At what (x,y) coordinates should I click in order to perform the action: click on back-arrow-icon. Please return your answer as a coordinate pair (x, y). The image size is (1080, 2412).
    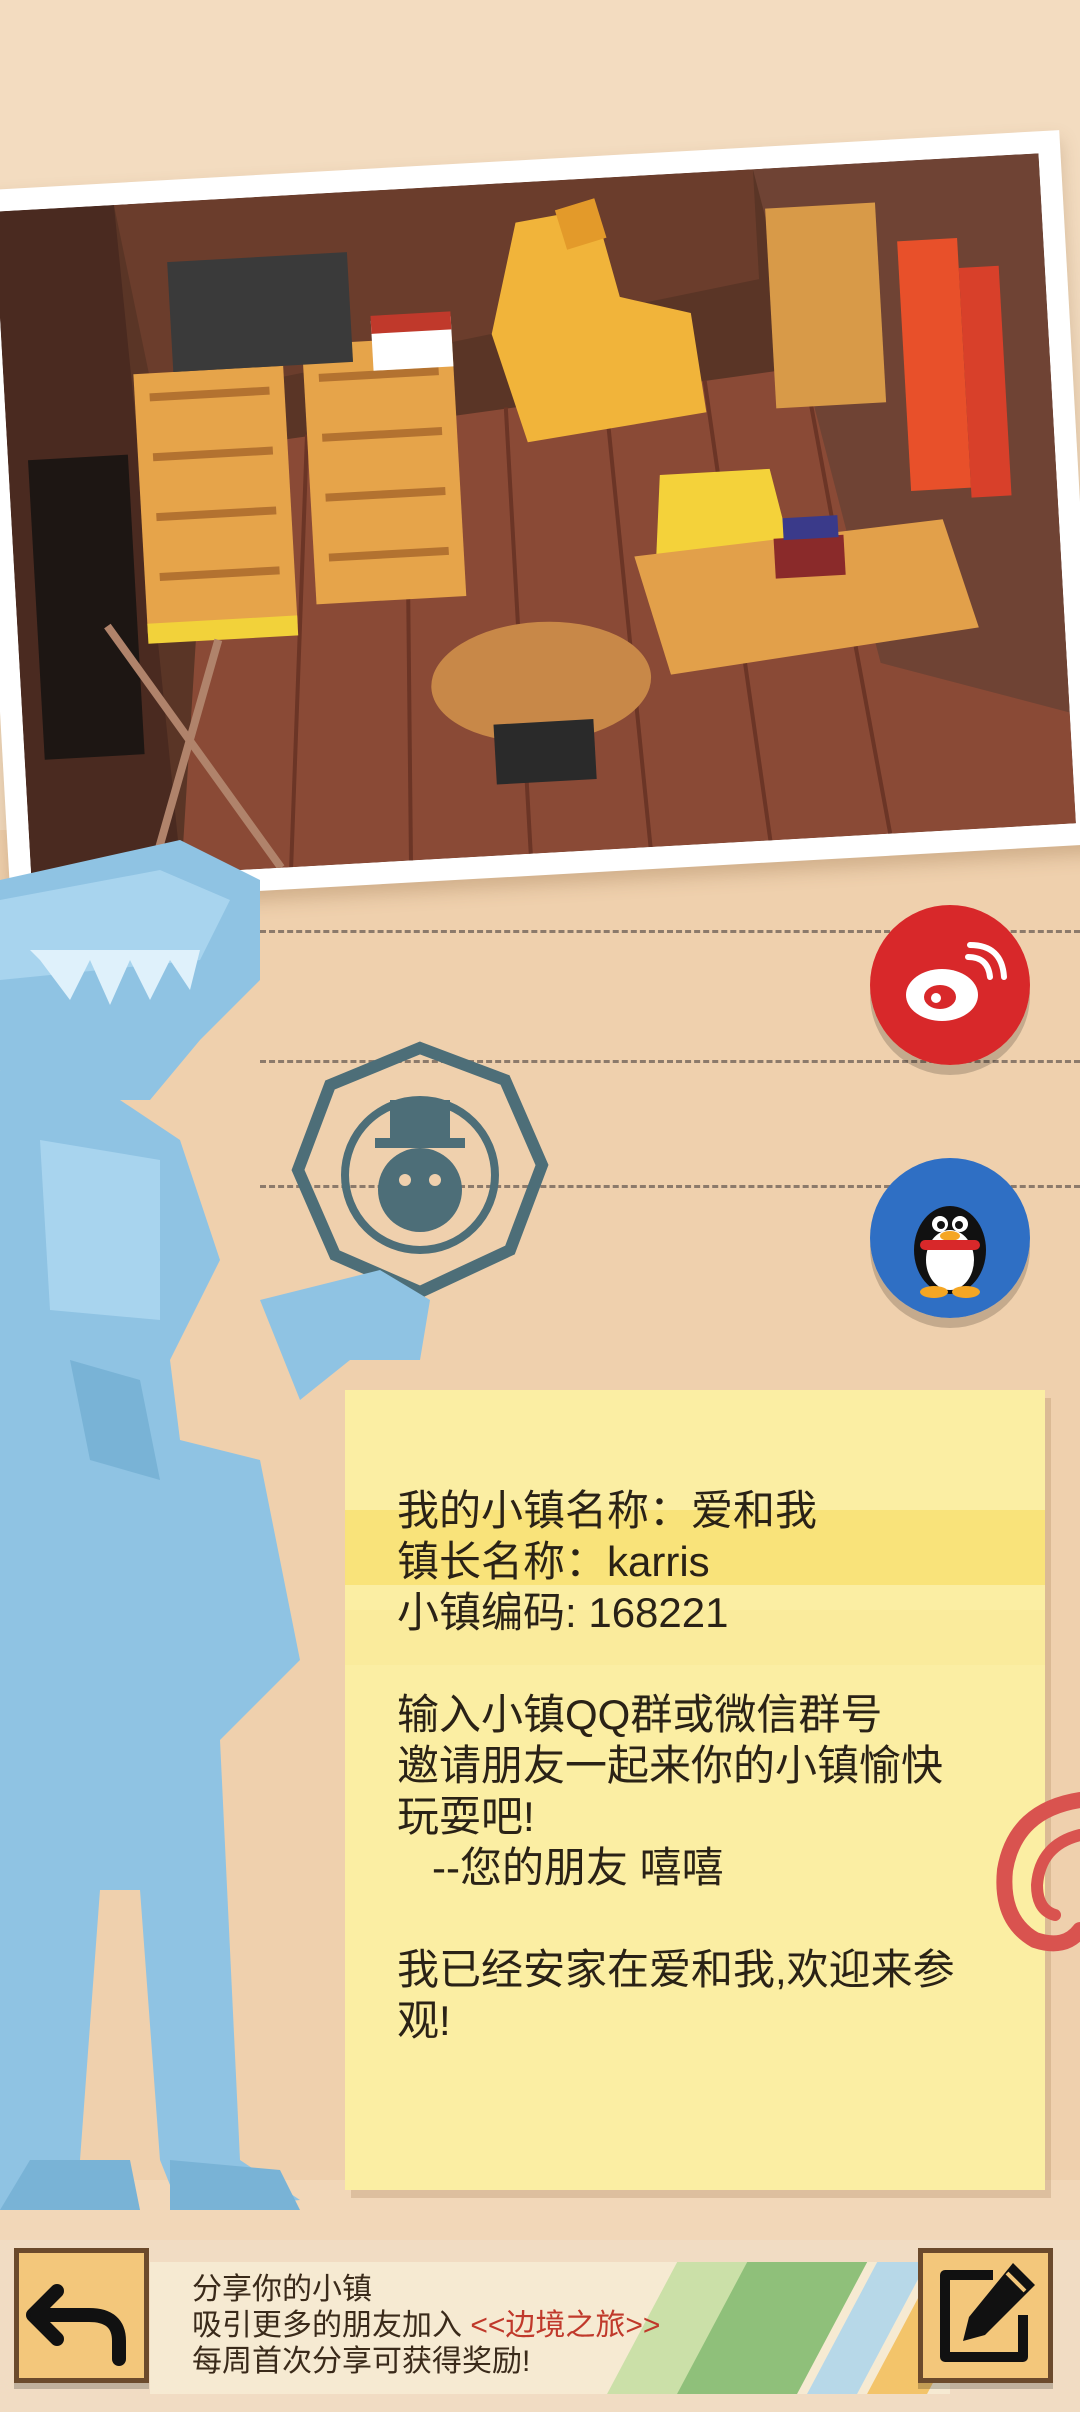
    Looking at the image, I should click on (76, 2325).